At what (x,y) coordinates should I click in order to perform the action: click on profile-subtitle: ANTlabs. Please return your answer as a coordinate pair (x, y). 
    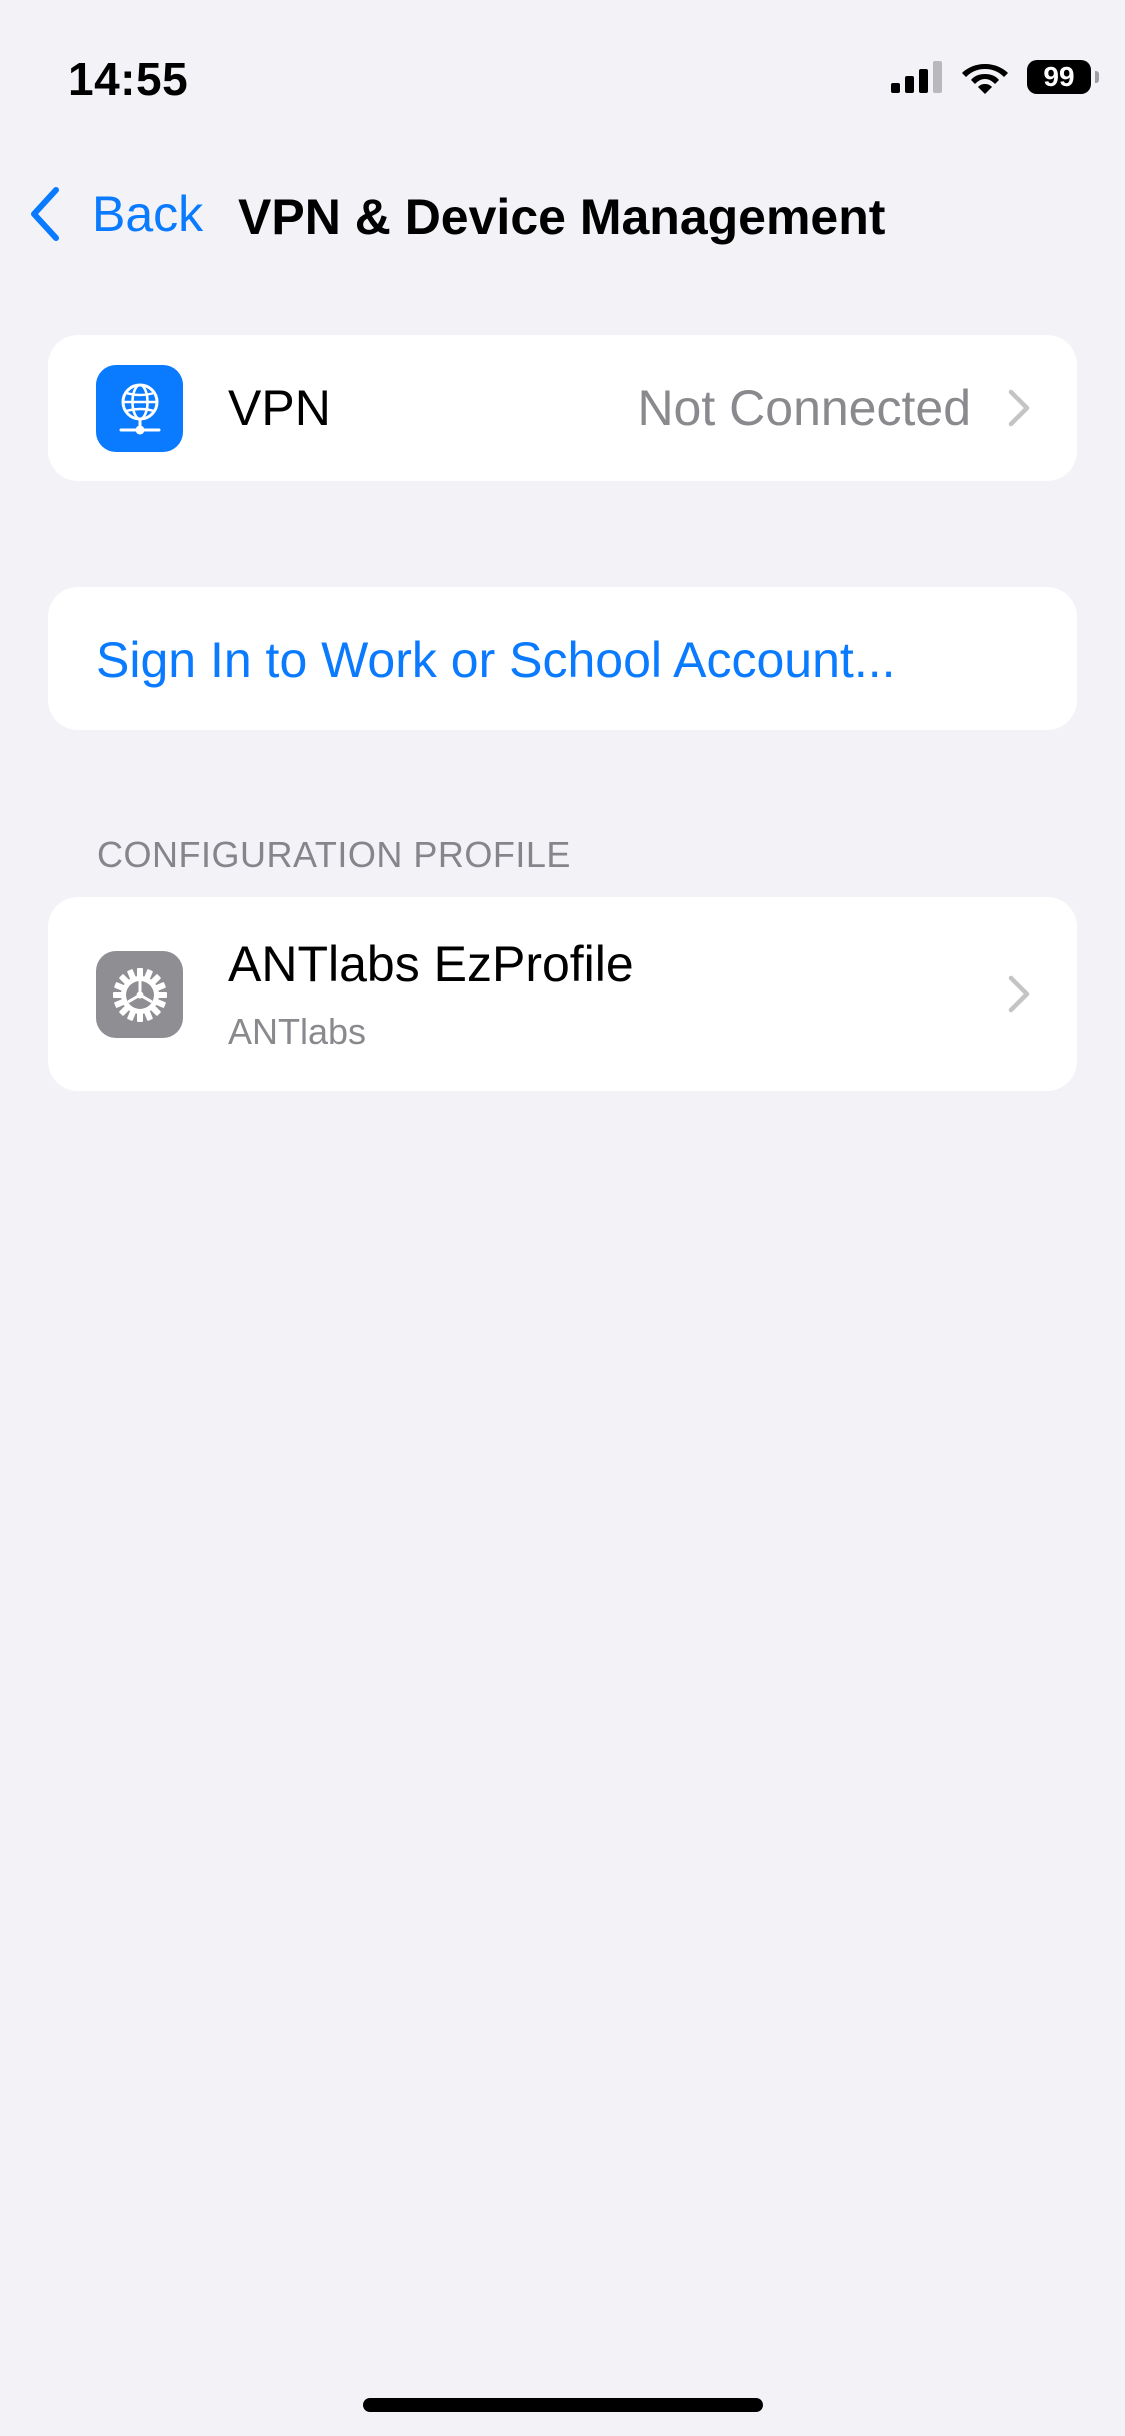
    Looking at the image, I should click on (297, 1031).